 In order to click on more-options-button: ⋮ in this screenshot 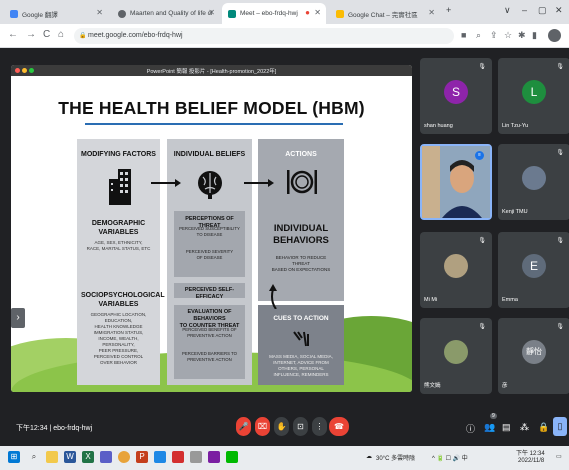, I will do `click(319, 426)`.